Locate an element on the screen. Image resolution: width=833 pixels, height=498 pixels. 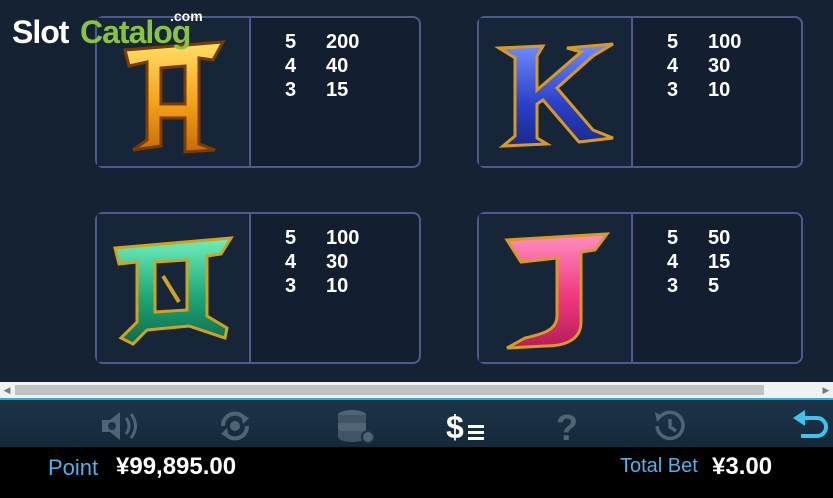
chip-stack-icon is located at coordinates (356, 427).